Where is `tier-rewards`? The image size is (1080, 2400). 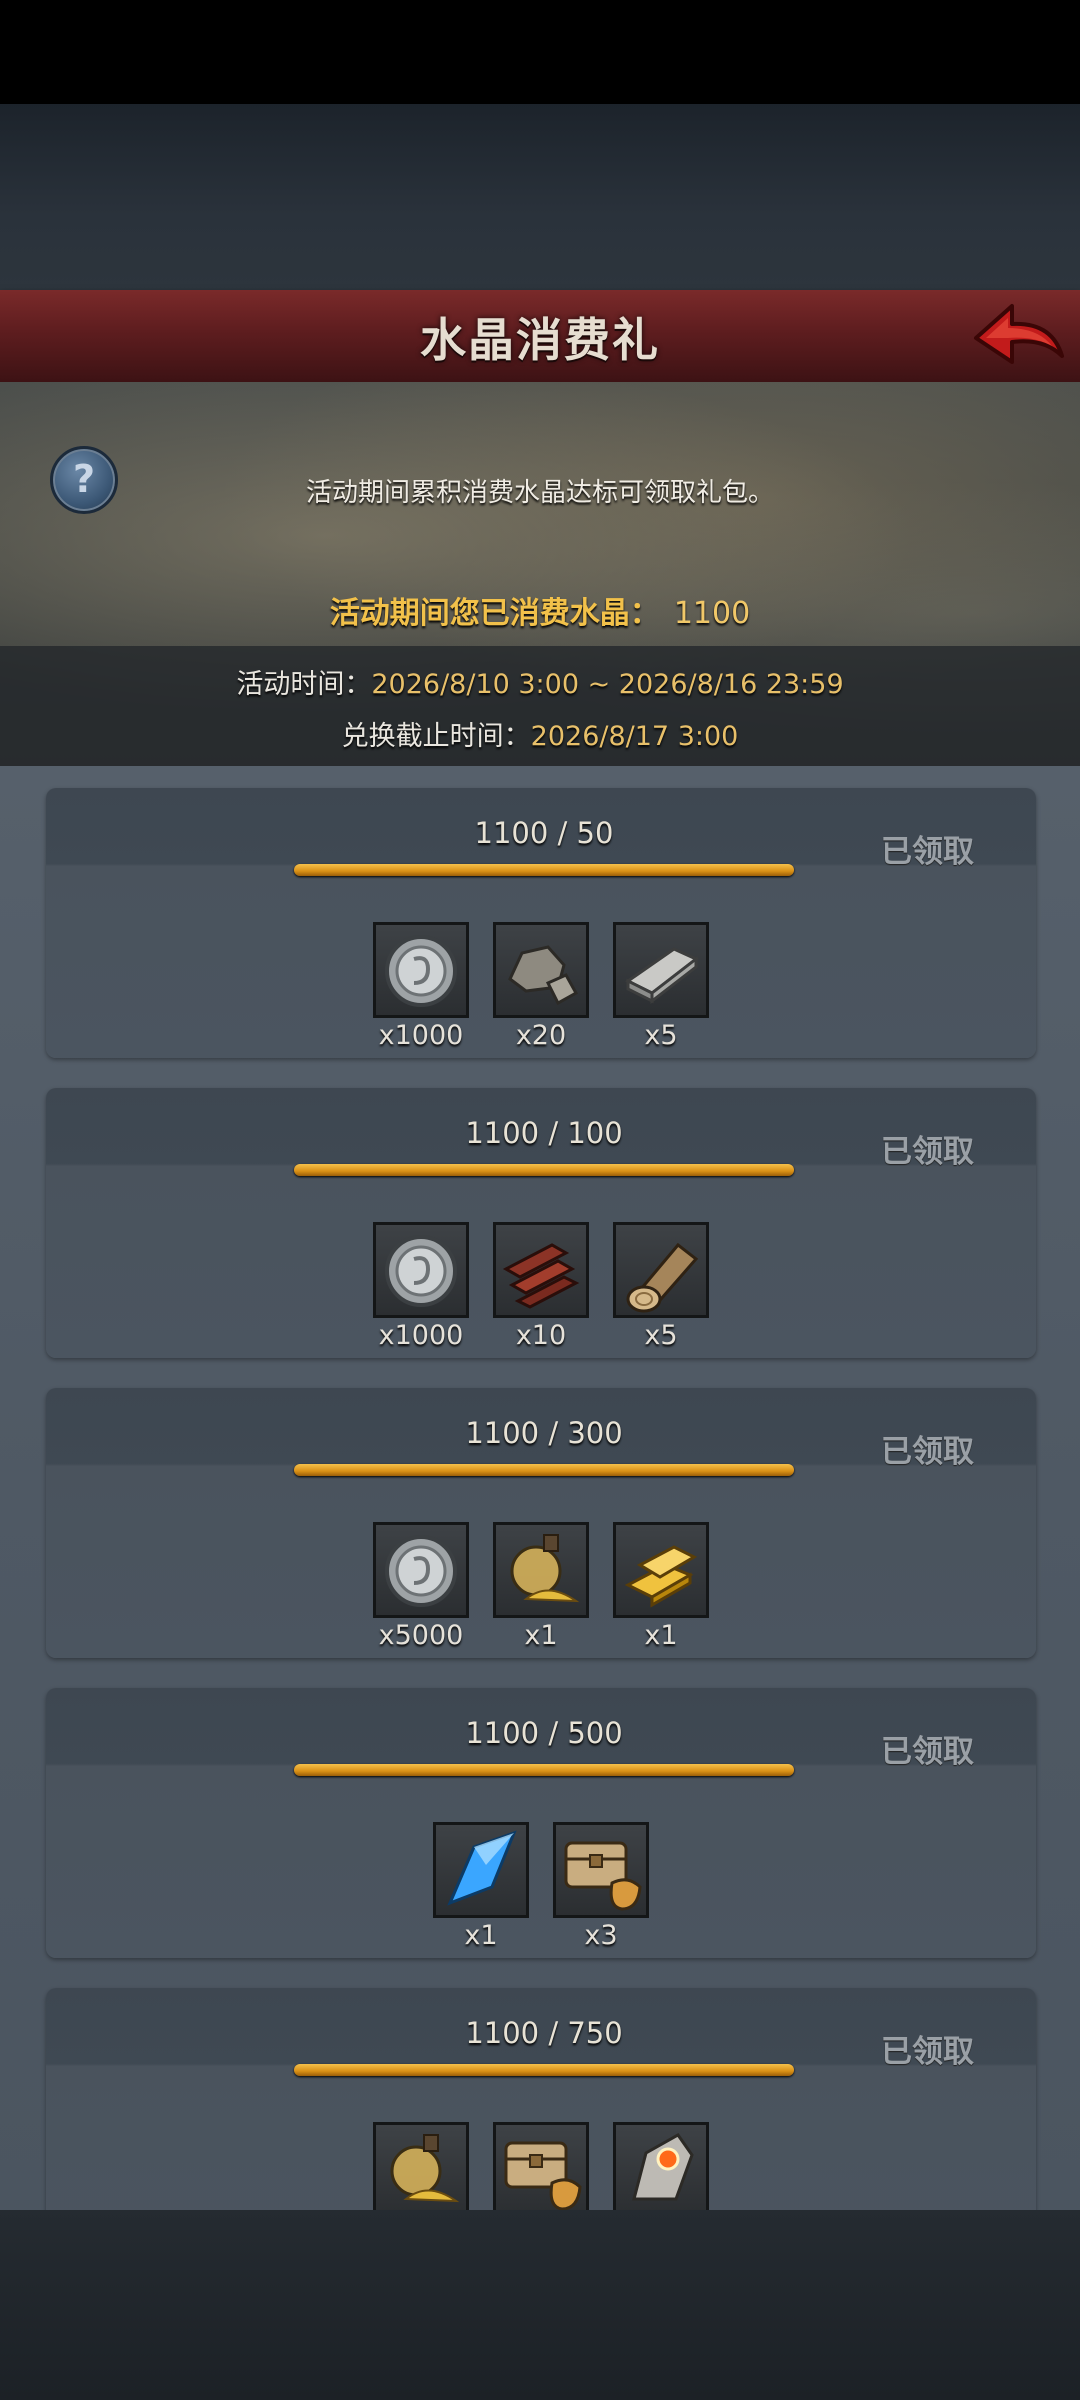
tier-rewards is located at coordinates (541, 2166).